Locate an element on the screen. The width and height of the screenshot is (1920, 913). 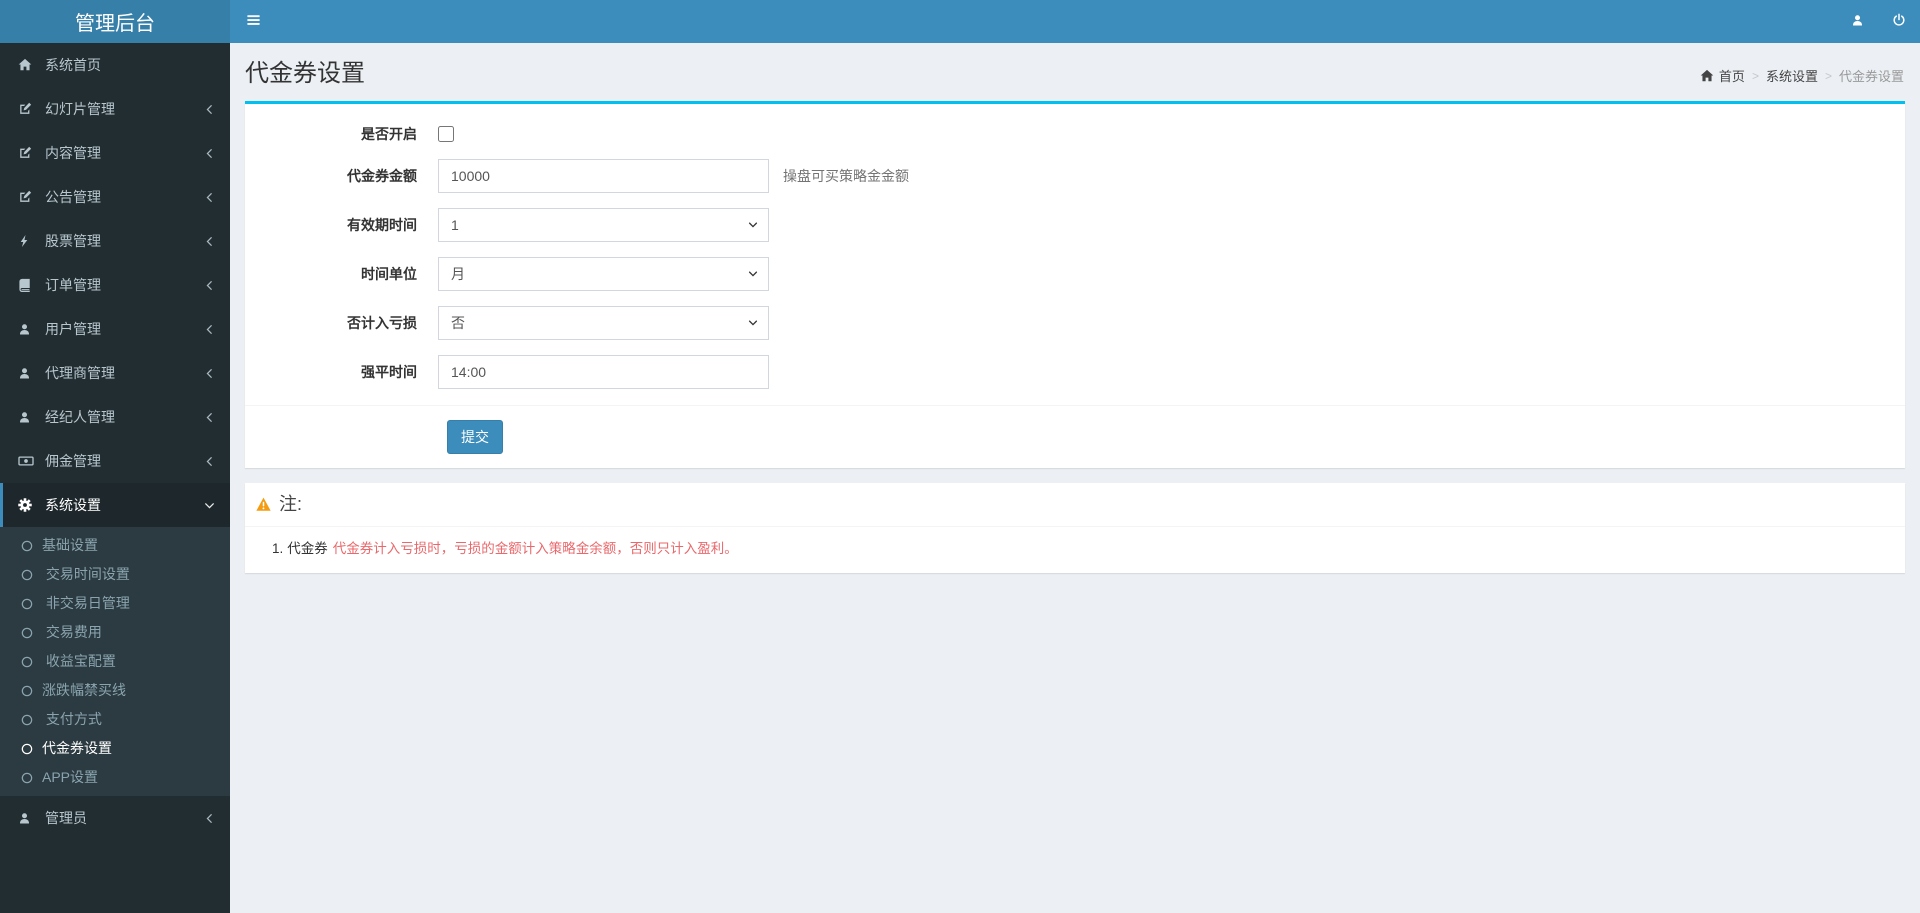
sidebar-item-stocks: 股票管理 is located at coordinates (115, 241).